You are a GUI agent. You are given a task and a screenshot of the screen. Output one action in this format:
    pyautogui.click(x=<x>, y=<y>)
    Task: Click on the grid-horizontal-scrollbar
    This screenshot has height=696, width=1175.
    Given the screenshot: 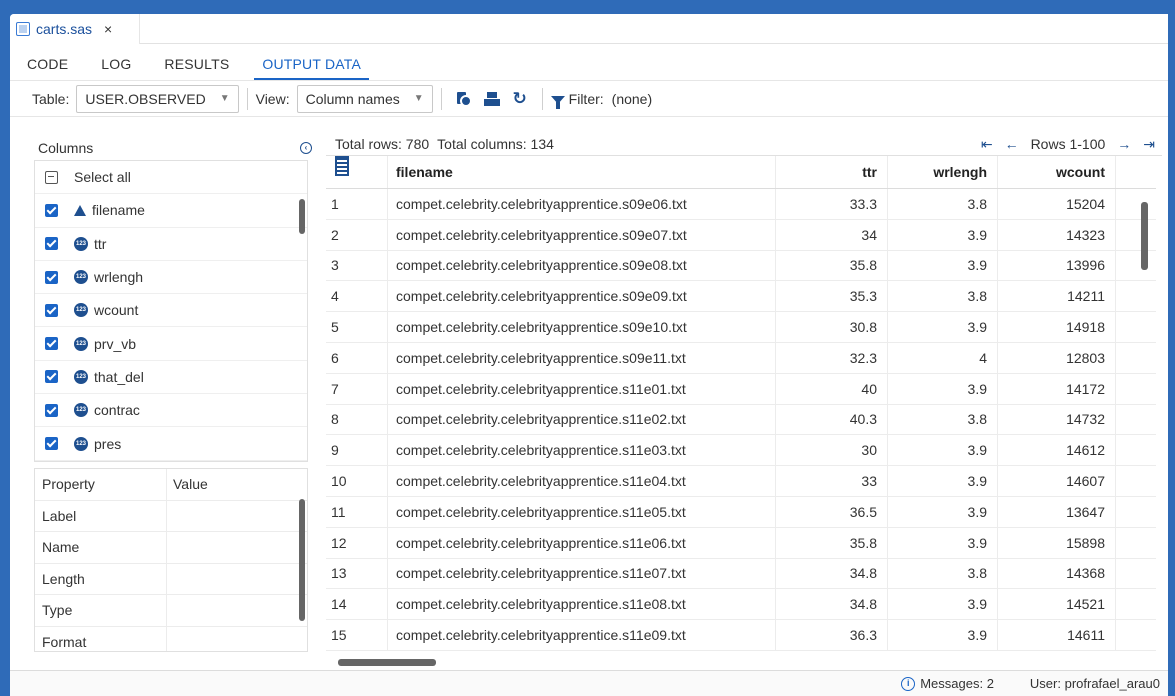 What is the action you would take?
    pyautogui.click(x=387, y=662)
    